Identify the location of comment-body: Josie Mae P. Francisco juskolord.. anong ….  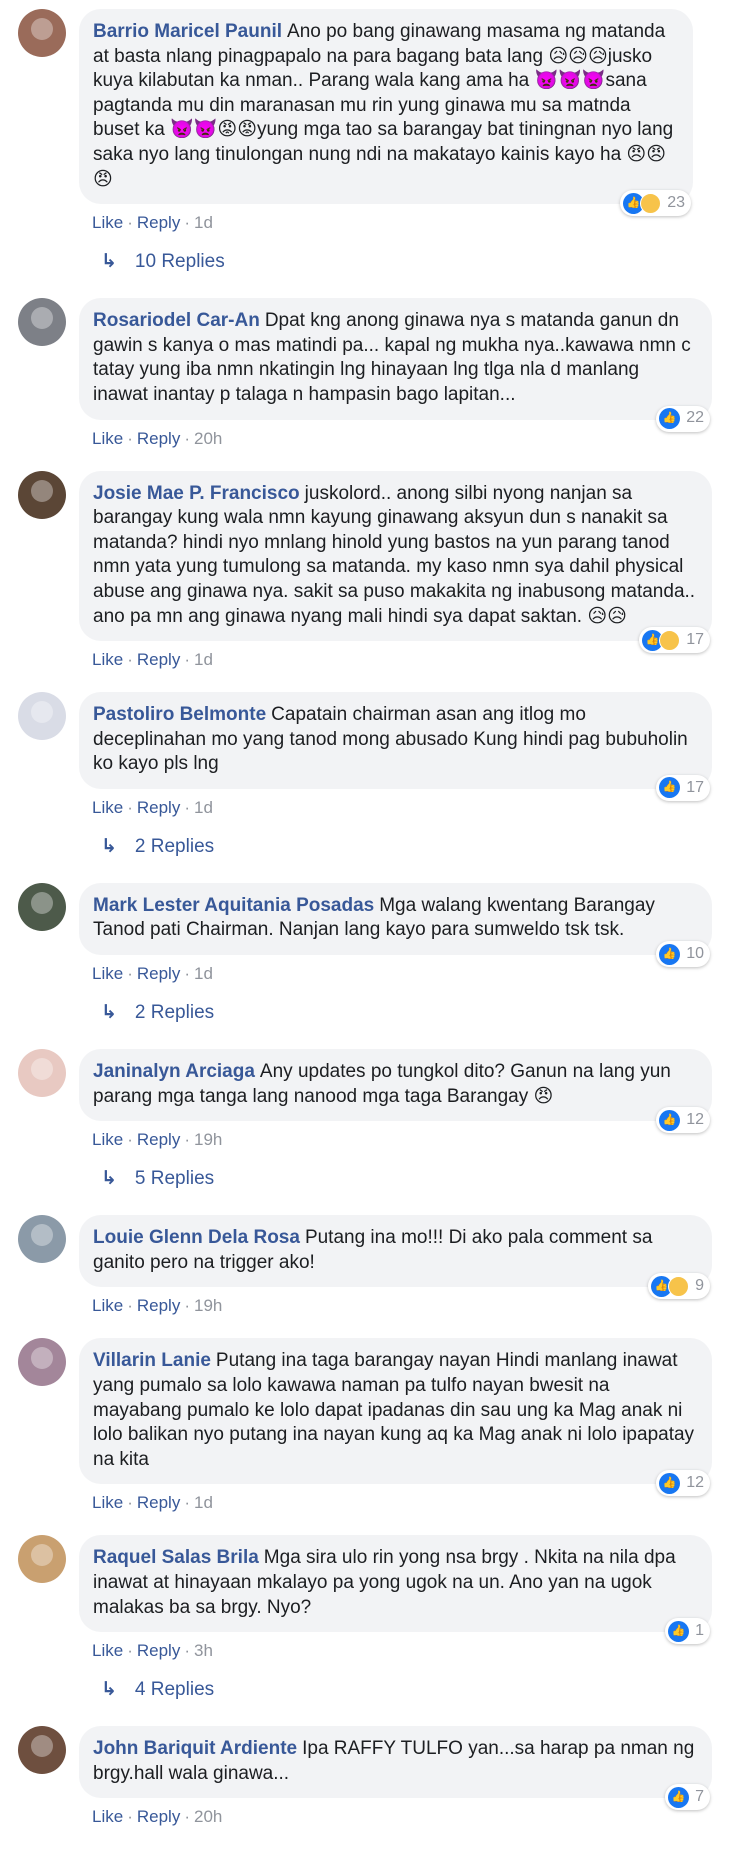
(395, 571).